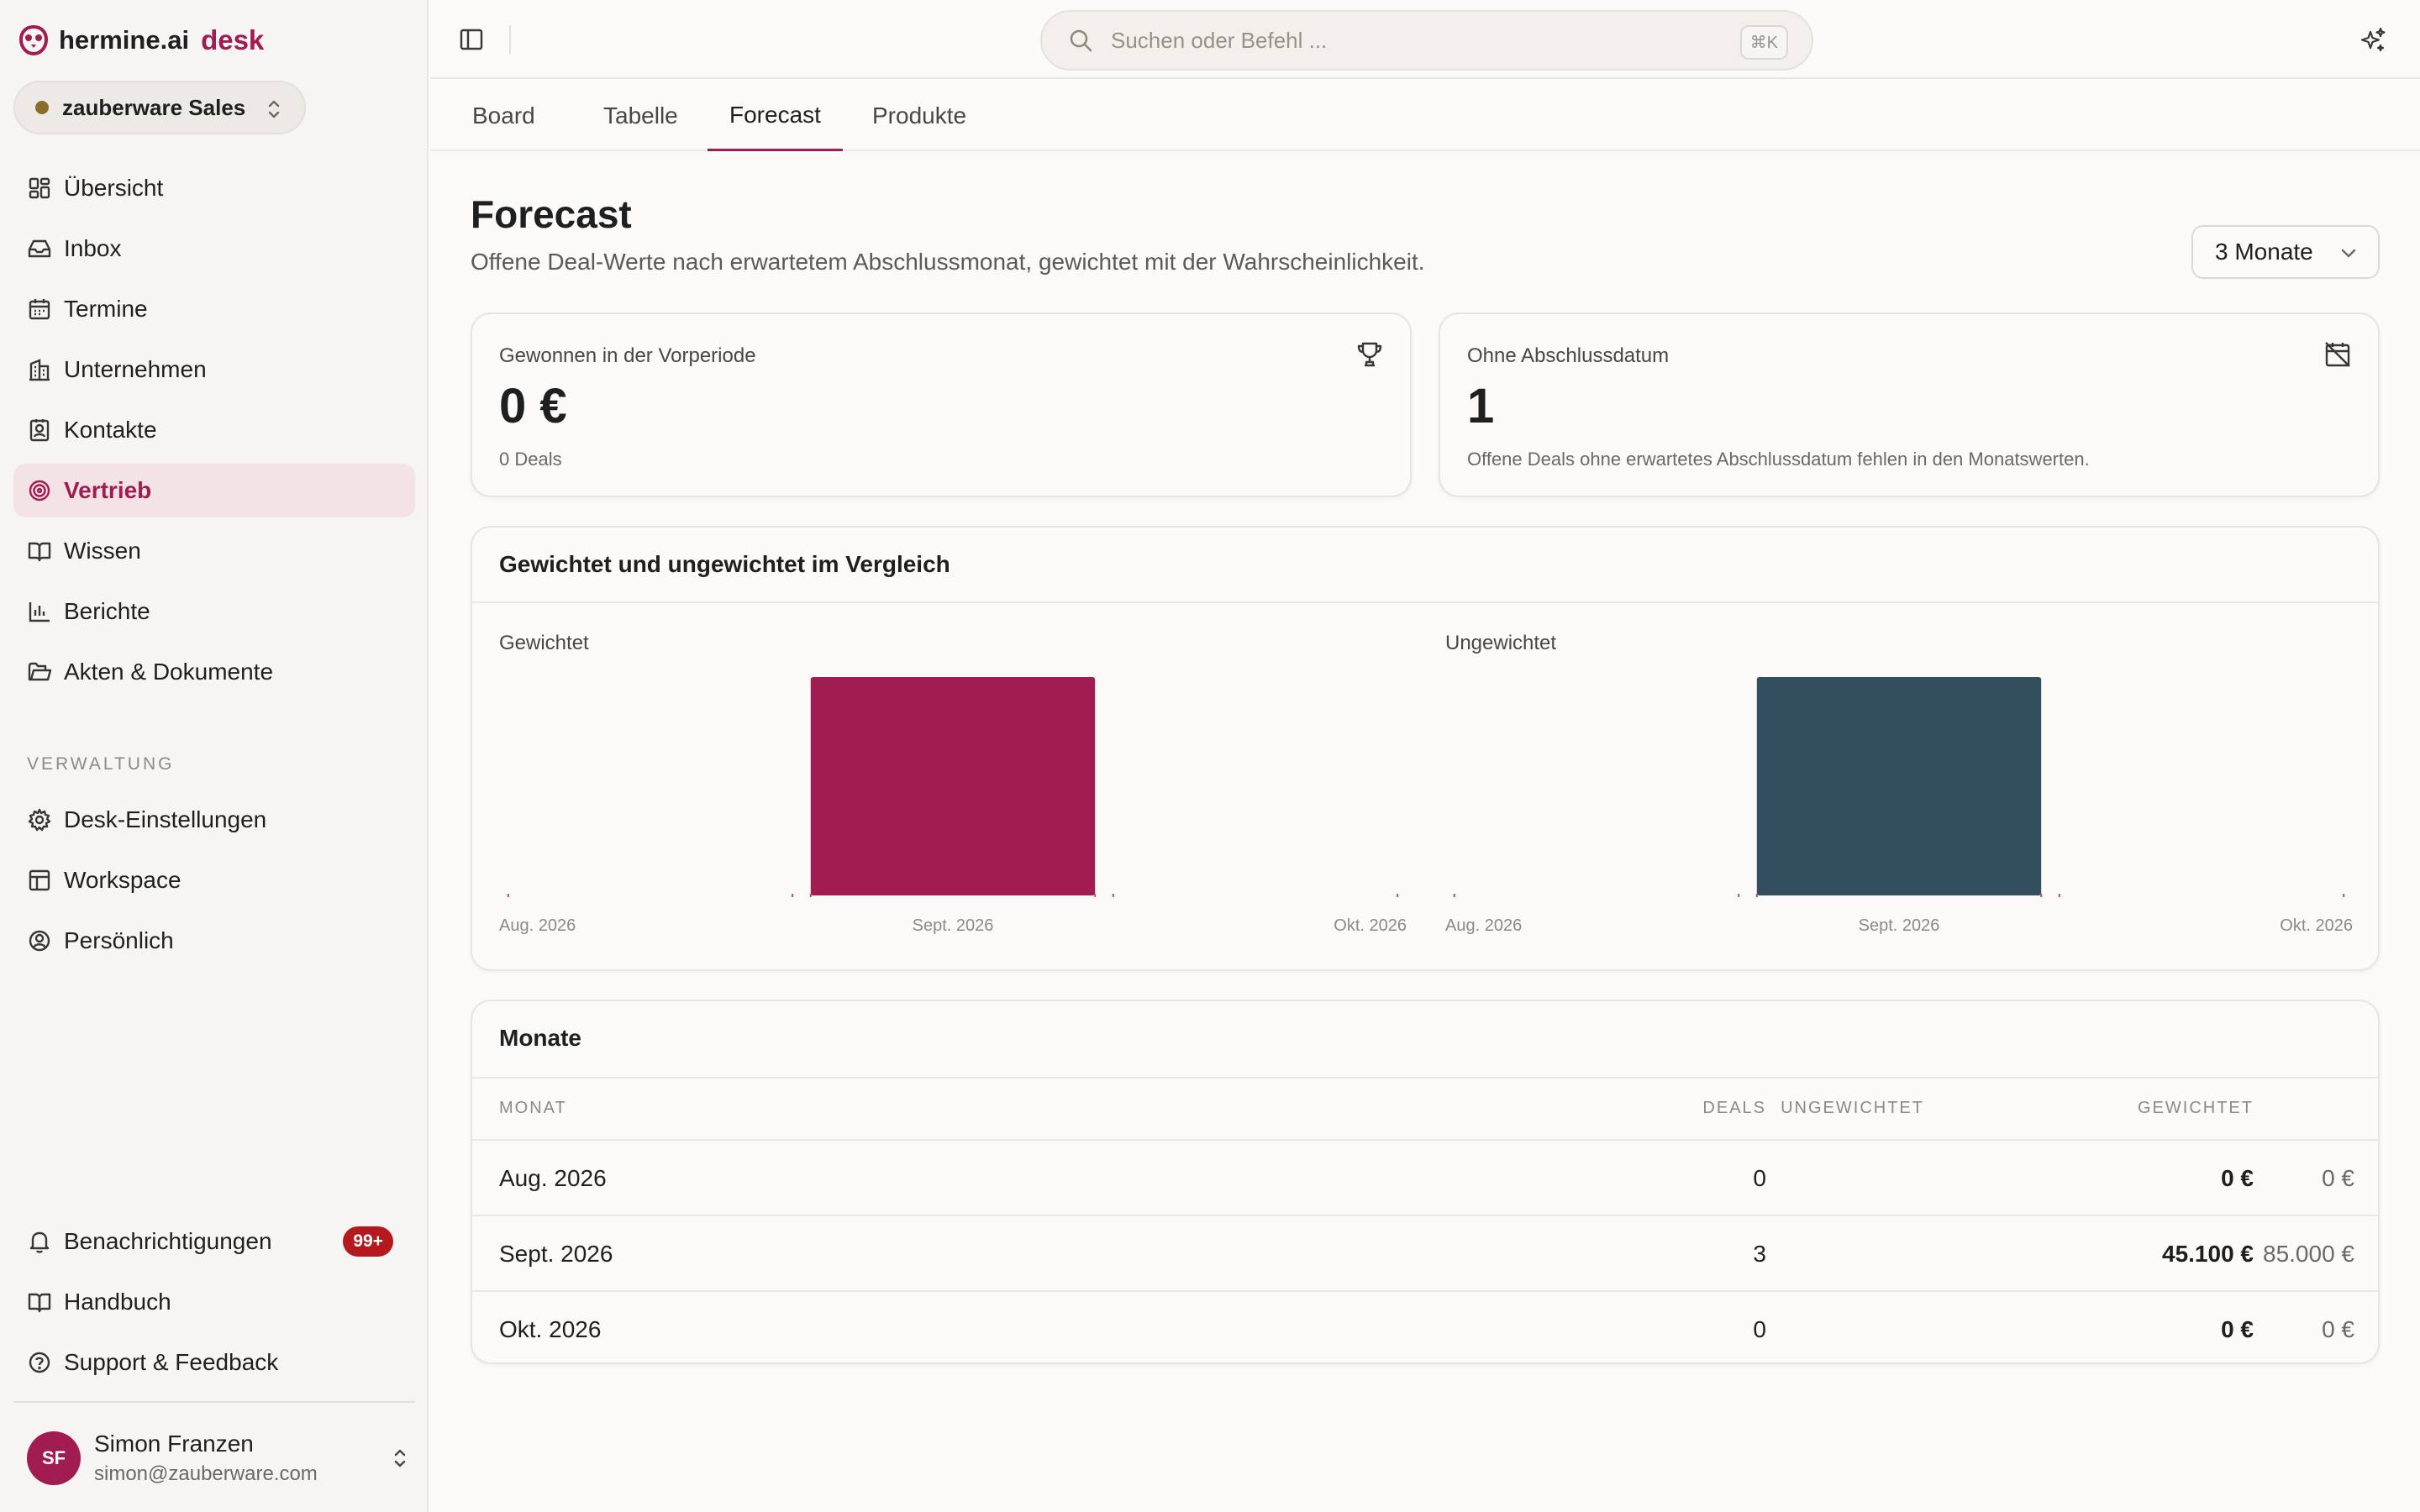 The image size is (2420, 1512). I want to click on sidebar-item-inbox: Inbox, so click(214, 249).